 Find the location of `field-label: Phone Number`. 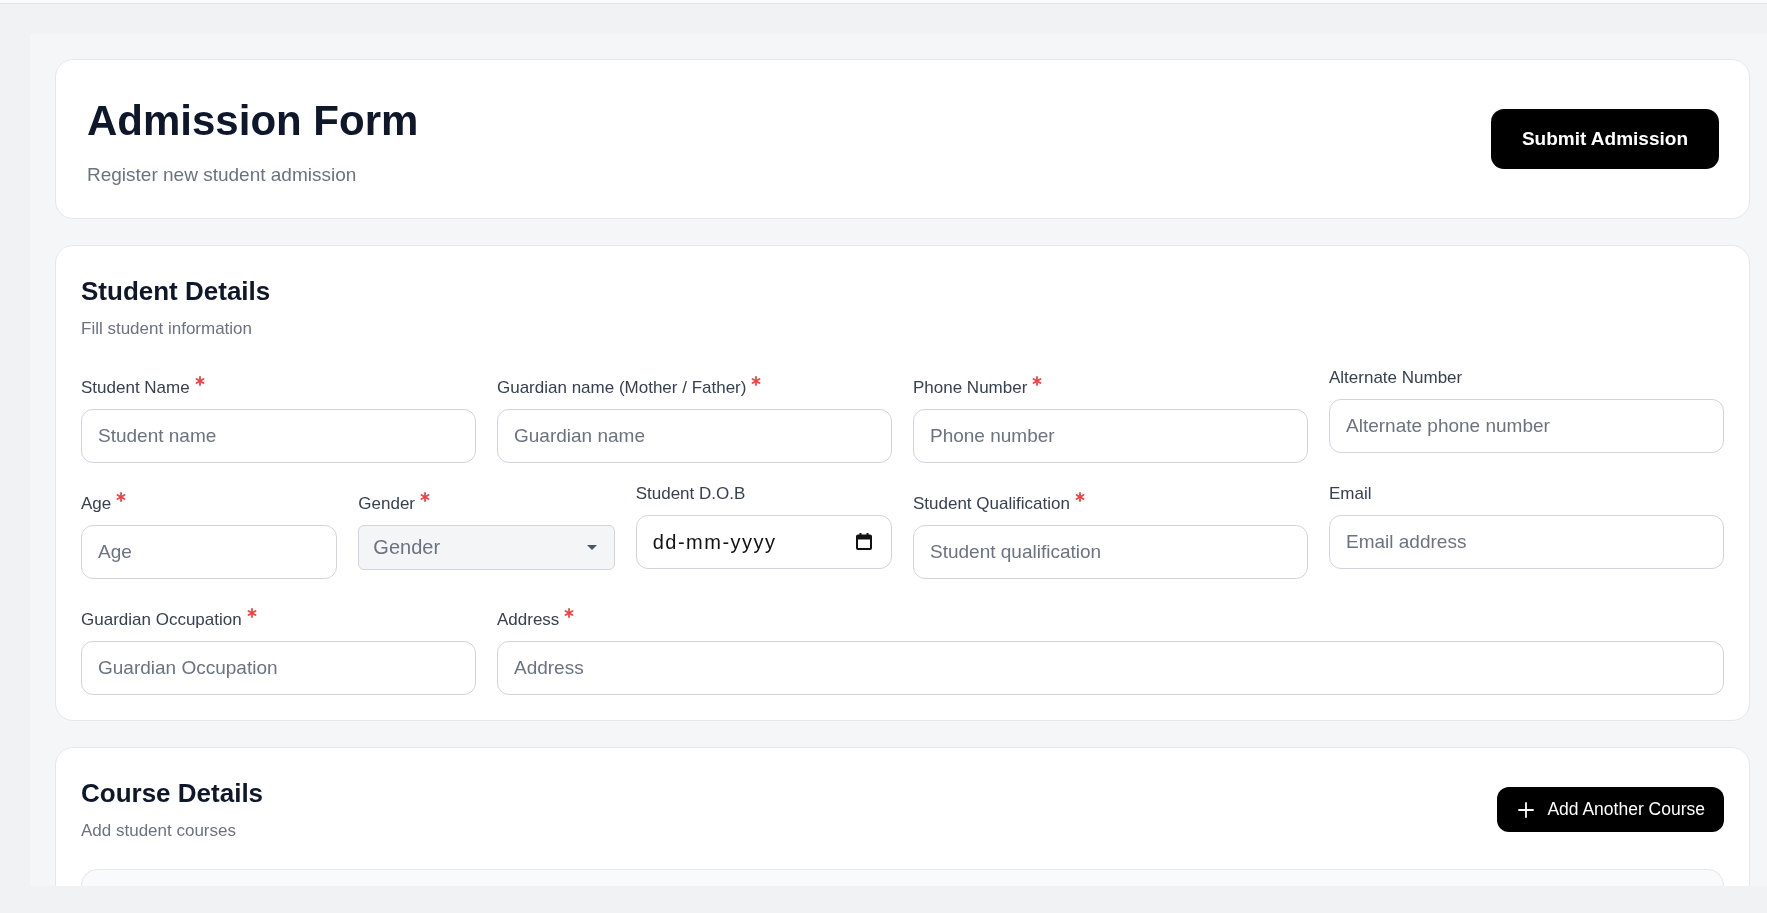

field-label: Phone Number is located at coordinates (970, 388).